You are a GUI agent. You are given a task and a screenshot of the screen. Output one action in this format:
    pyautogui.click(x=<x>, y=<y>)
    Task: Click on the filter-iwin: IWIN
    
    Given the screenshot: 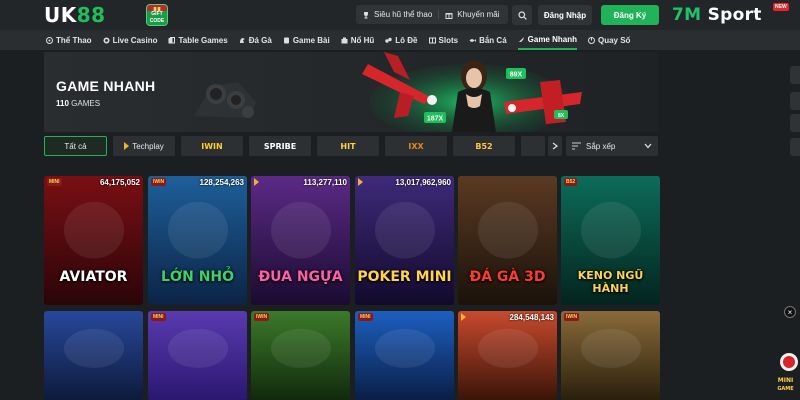 What is the action you would take?
    pyautogui.click(x=212, y=146)
    